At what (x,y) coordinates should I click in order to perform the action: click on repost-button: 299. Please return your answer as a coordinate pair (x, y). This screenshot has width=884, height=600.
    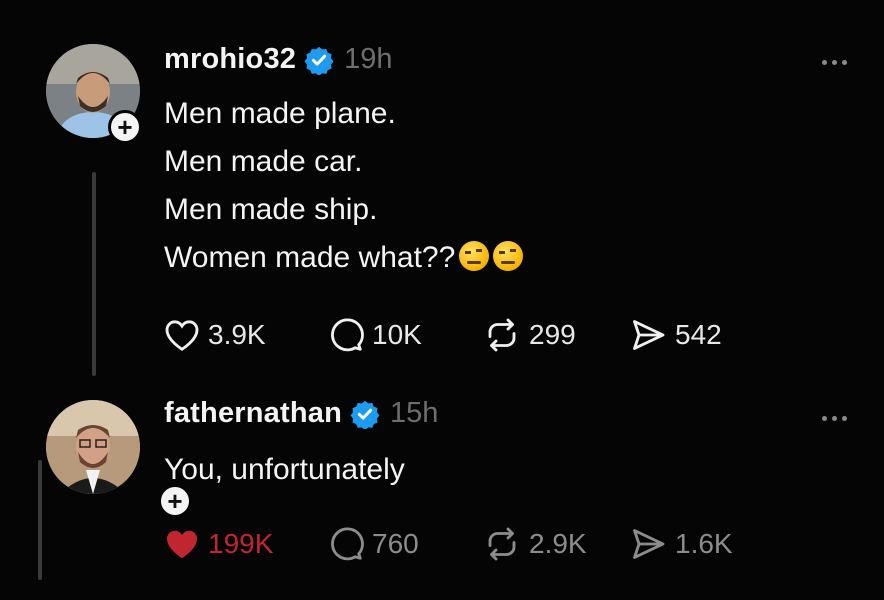
    Looking at the image, I should click on (556, 335).